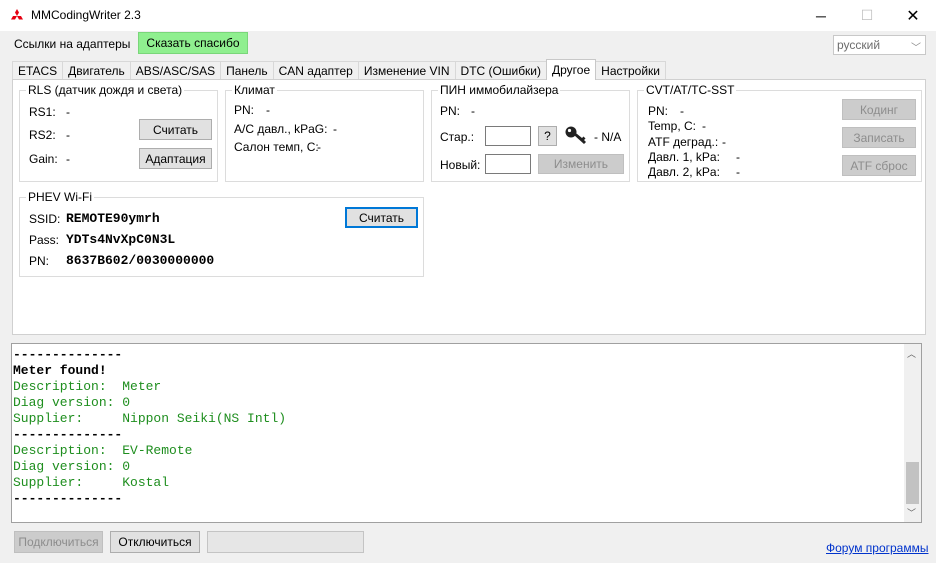  I want to click on climate-ac-label: A/C давл., kPaG:, so click(281, 129).